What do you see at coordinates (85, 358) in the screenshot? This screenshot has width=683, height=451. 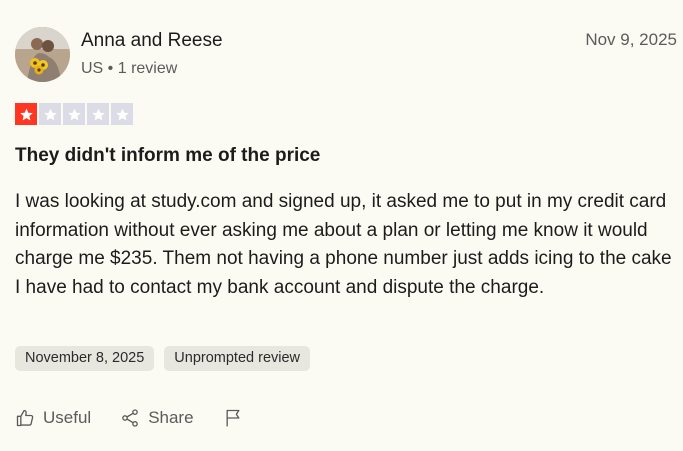 I see `experience-date-tag: November 8, 2025` at bounding box center [85, 358].